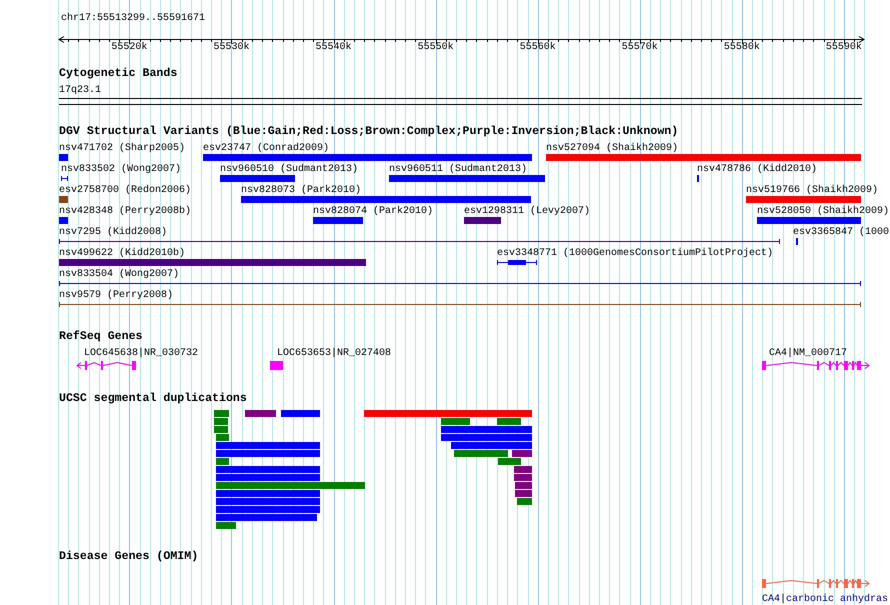 Image resolution: width=890 pixels, height=605 pixels. Describe the element at coordinates (141, 354) in the screenshot. I see `gene-label: LOC645638|NR_030732` at that location.